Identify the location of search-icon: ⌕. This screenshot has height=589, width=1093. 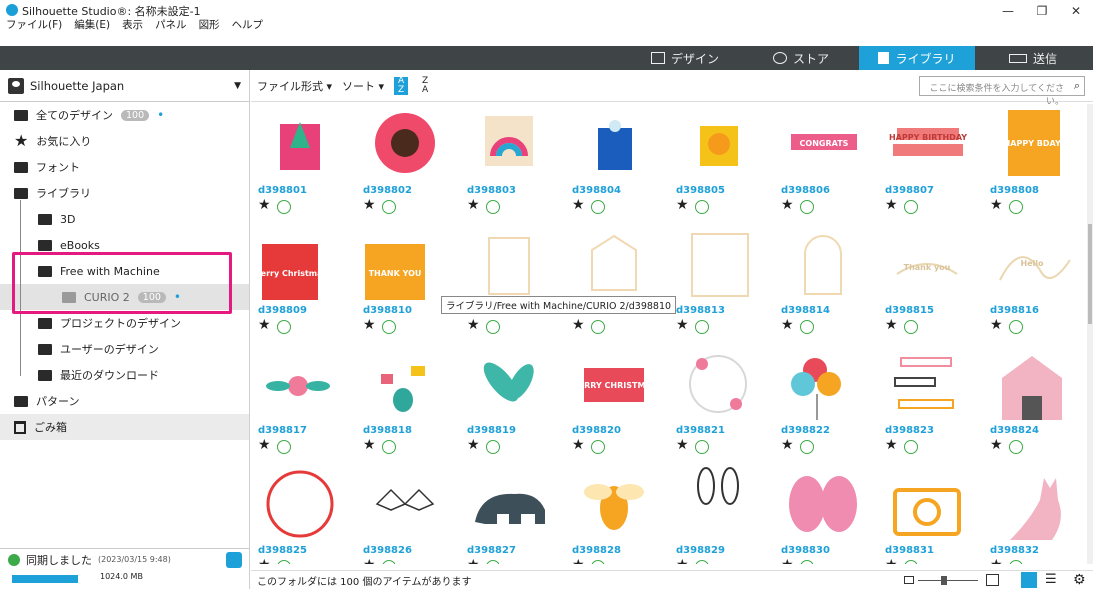
(1077, 86).